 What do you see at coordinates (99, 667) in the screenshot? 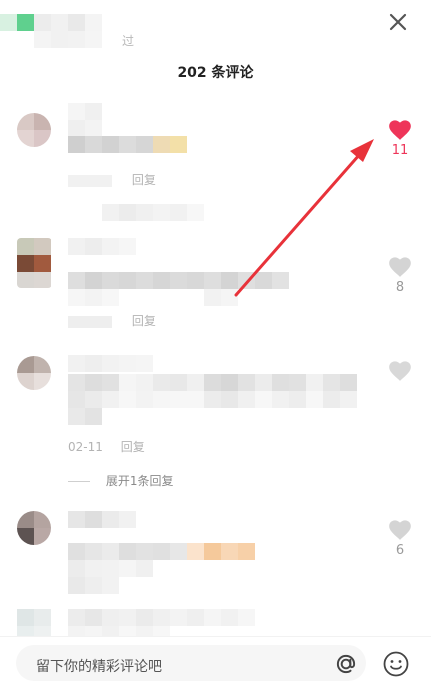
I see `comment-input-placeholder: 留下你的精彩评论吧` at bounding box center [99, 667].